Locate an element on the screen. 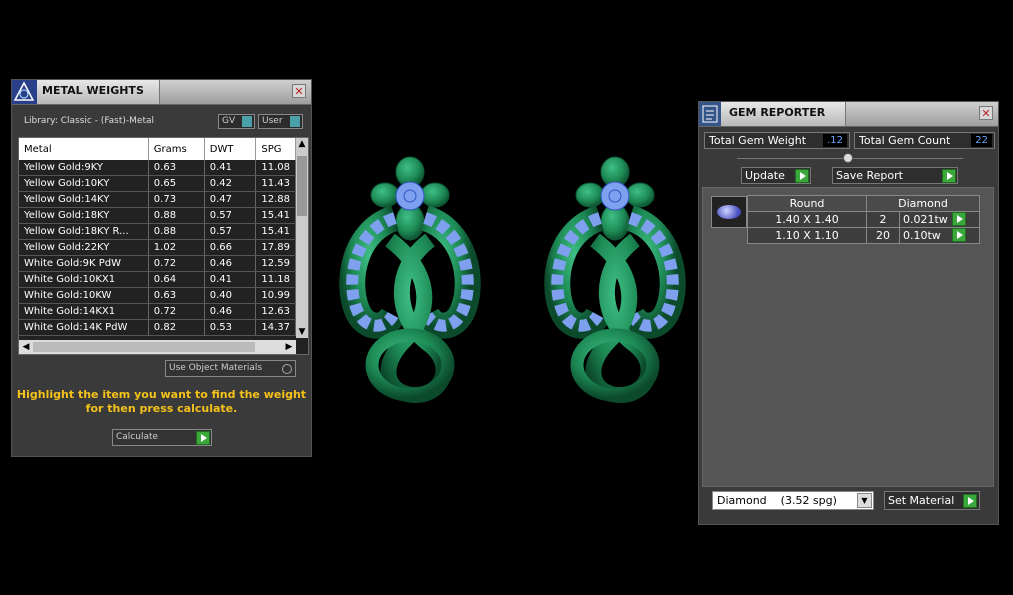 This screenshot has width=1013, height=595. horizontal-scroll-thumb is located at coordinates (144, 347).